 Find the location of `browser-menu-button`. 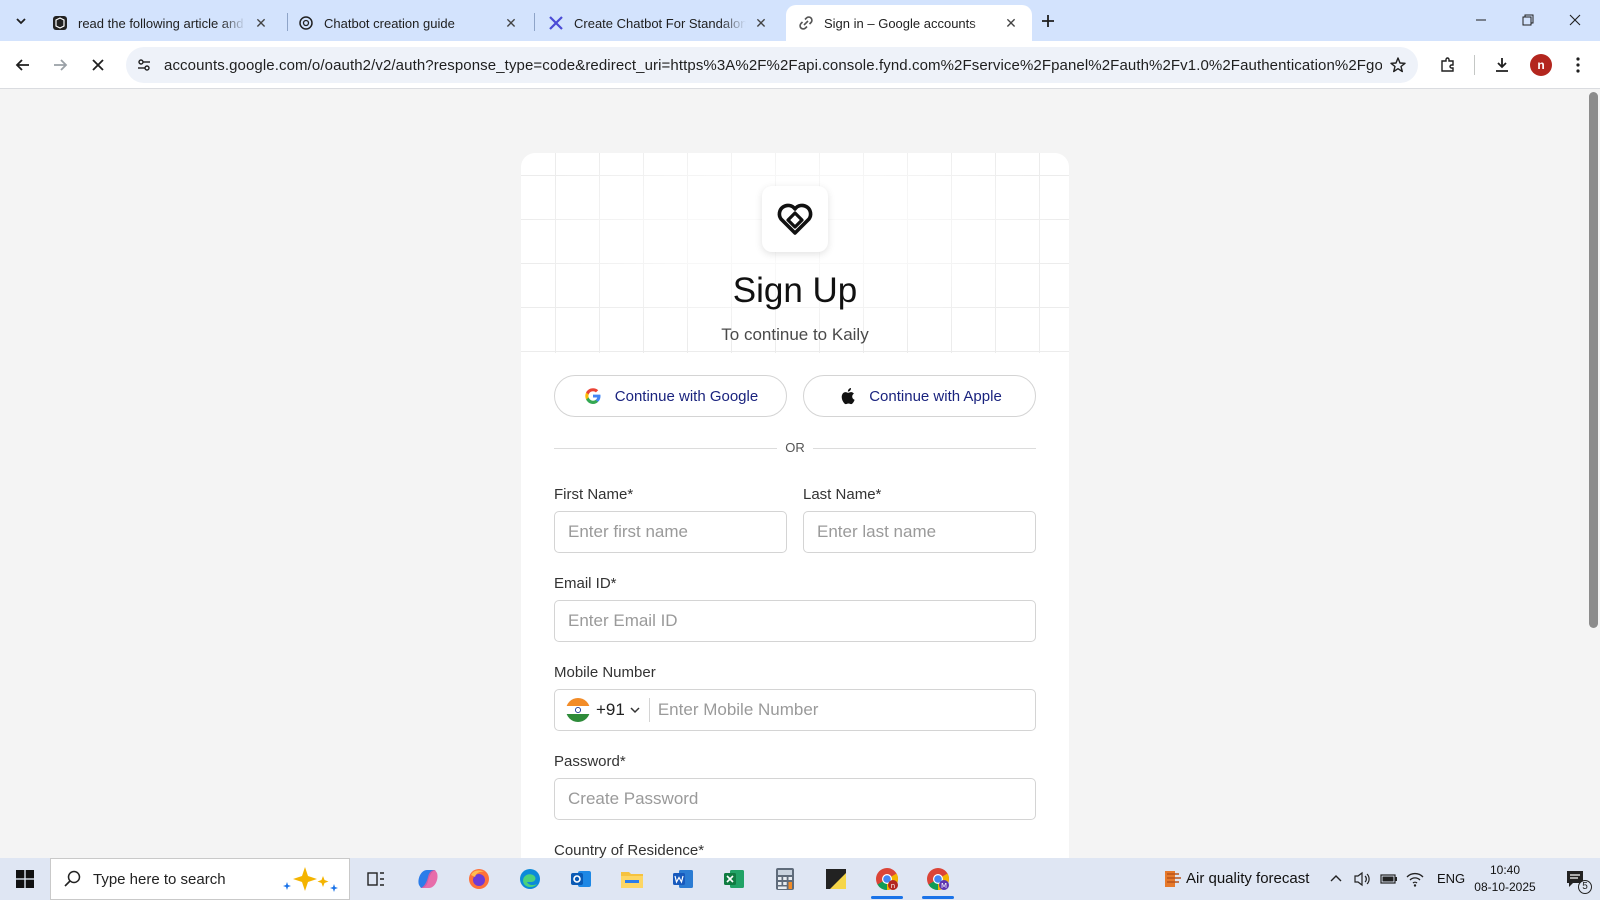

browser-menu-button is located at coordinates (1578, 65).